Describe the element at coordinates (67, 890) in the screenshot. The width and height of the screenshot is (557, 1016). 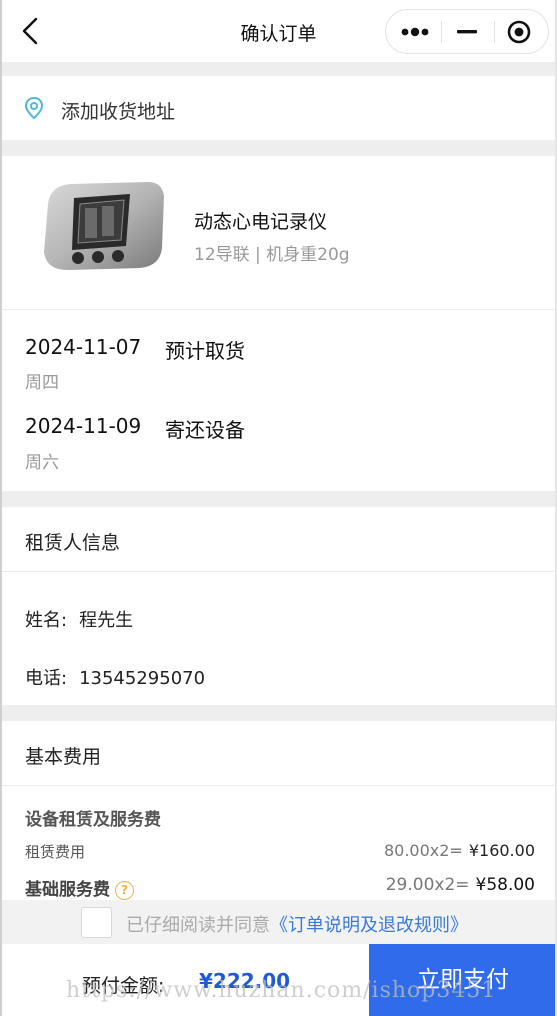
I see `fee-name: 基础服务费` at that location.